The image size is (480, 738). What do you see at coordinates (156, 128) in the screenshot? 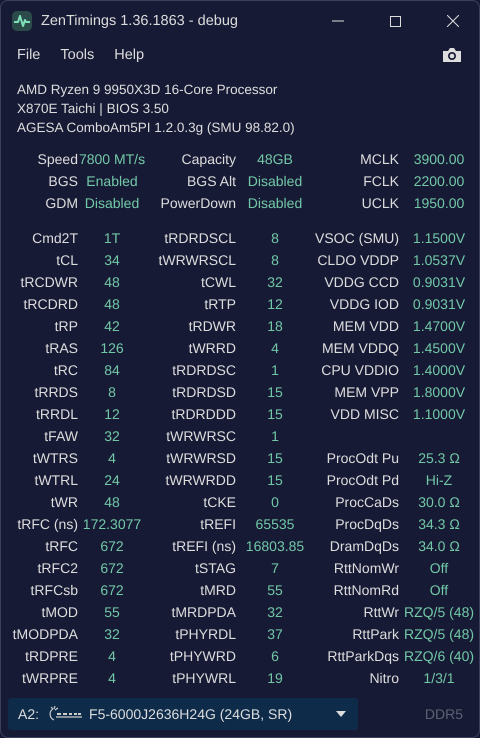
I see `system-info-text: AGESA ComboAm5PI 1.2.0.3g (SMU 98.82.0)` at bounding box center [156, 128].